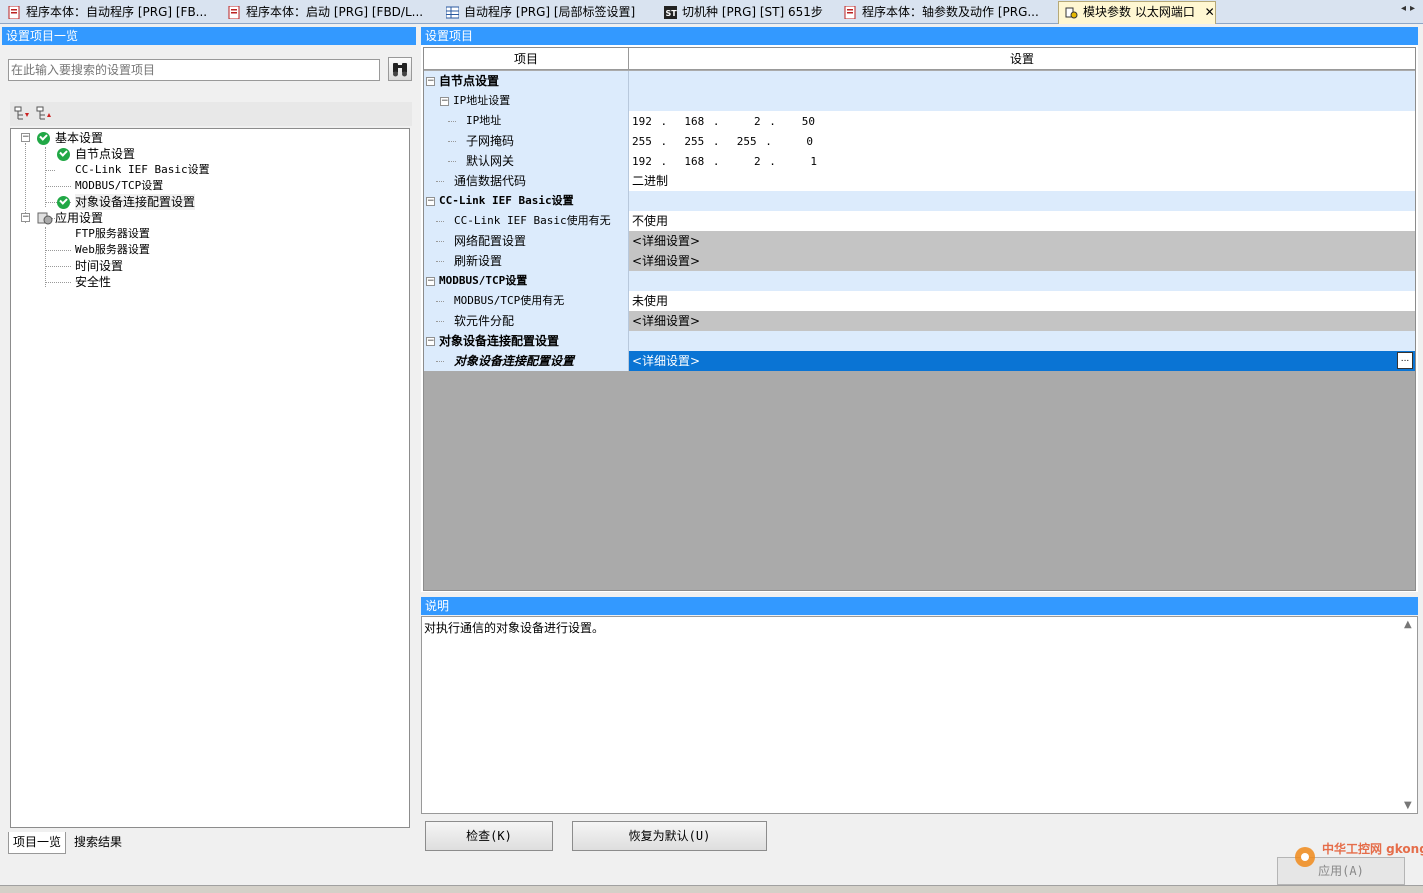 This screenshot has width=1423, height=893. I want to click on settings-row: − MODBUS/TCP设置, so click(919, 281).